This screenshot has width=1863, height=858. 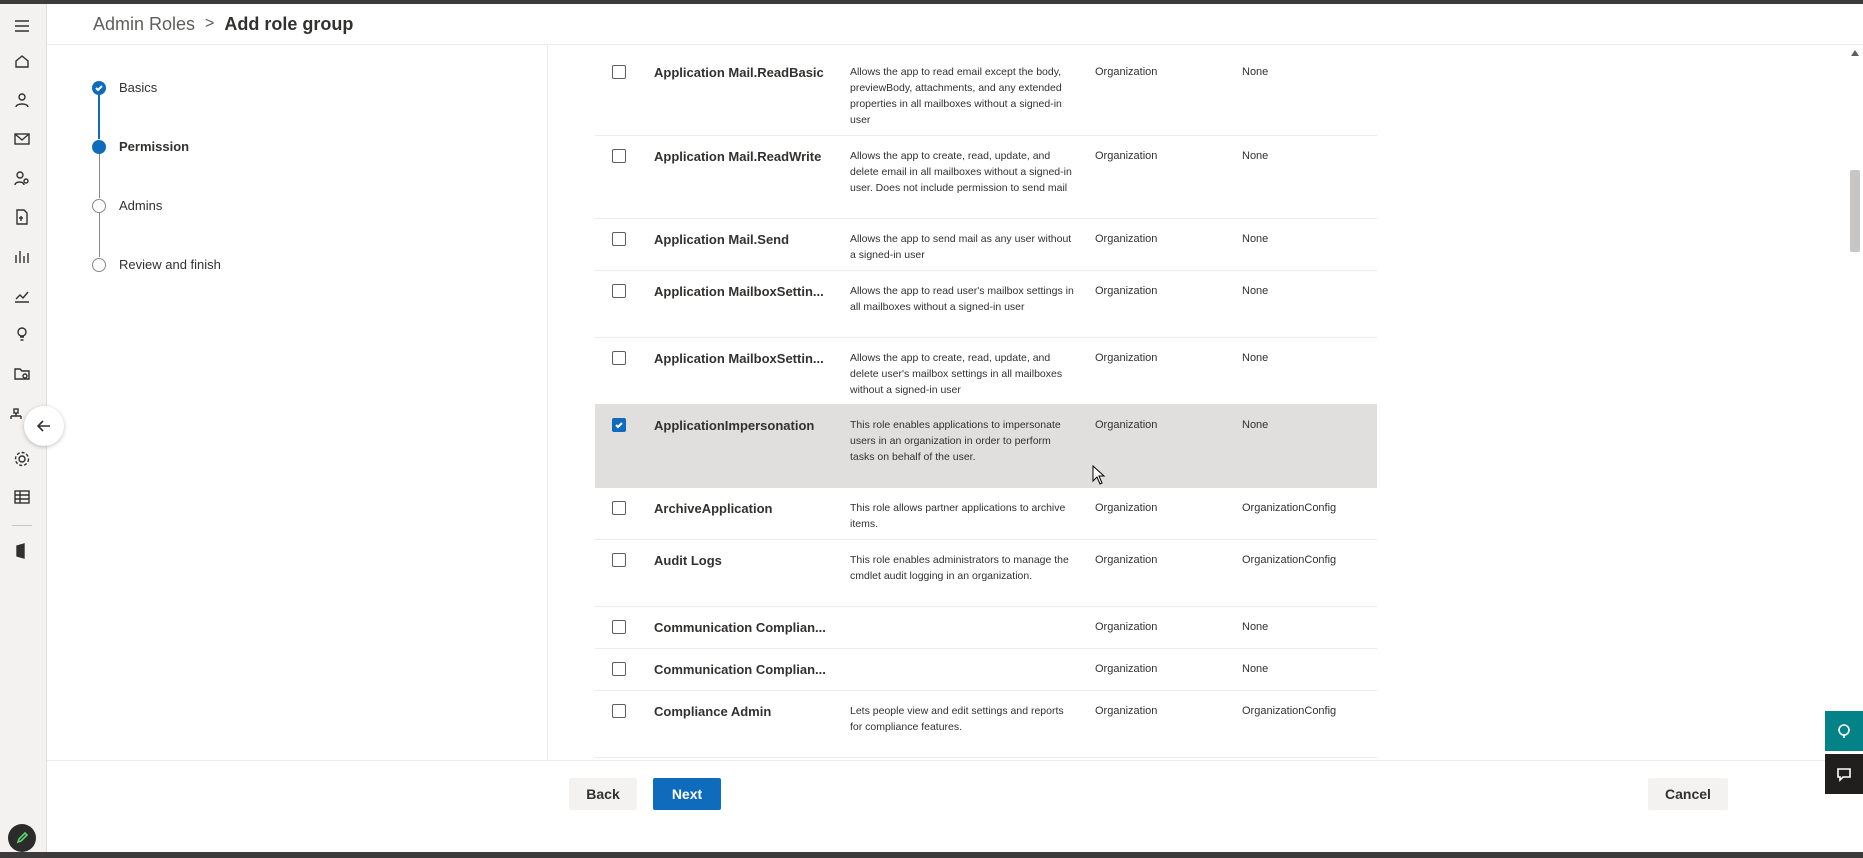 I want to click on settings-icon, so click(x=22, y=459).